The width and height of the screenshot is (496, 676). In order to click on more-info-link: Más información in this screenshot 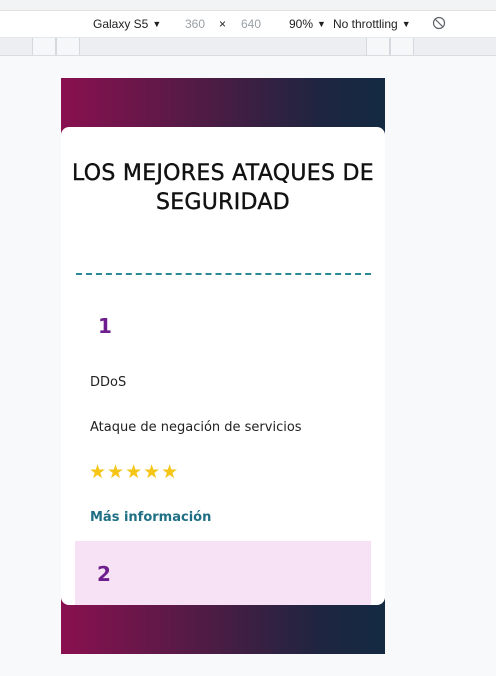, I will do `click(150, 517)`.